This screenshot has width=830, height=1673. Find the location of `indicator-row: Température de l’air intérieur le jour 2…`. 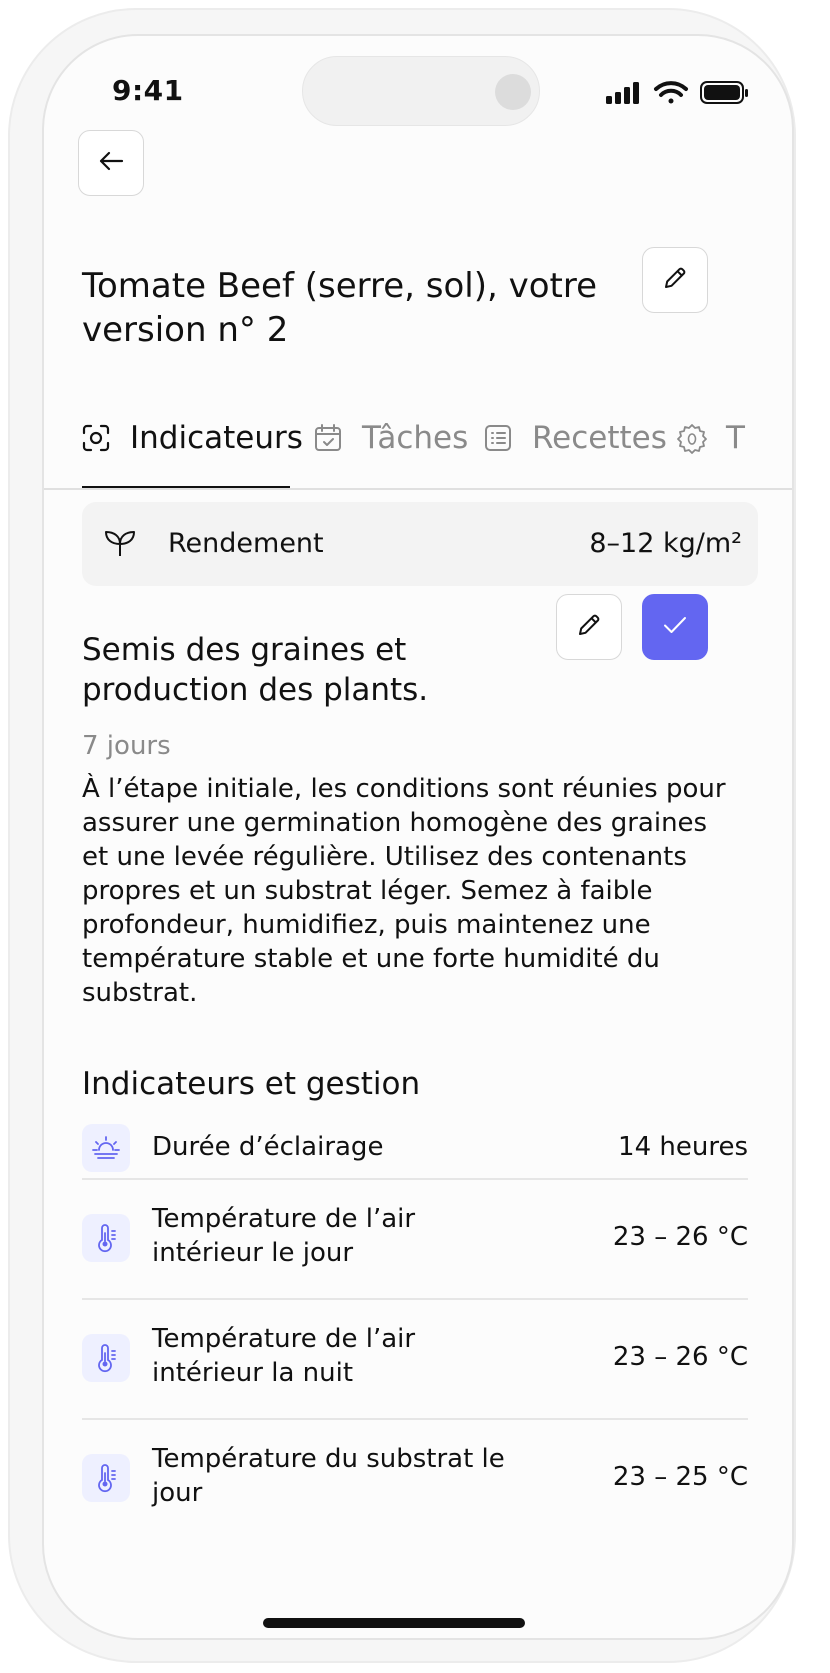

indicator-row: Température de l’air intérieur le jour 2… is located at coordinates (415, 1238).